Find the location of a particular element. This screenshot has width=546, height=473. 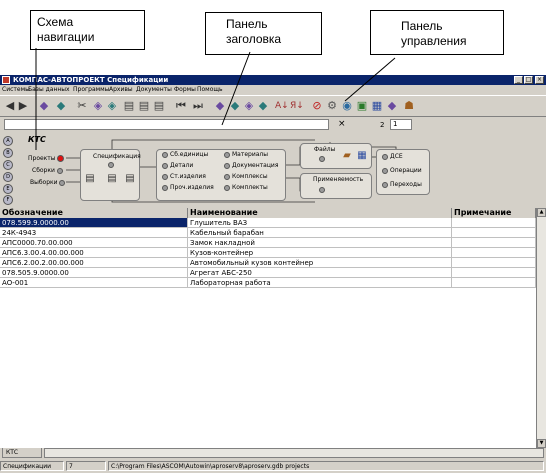

stop-icon: ⊘ is located at coordinates (317, 106).